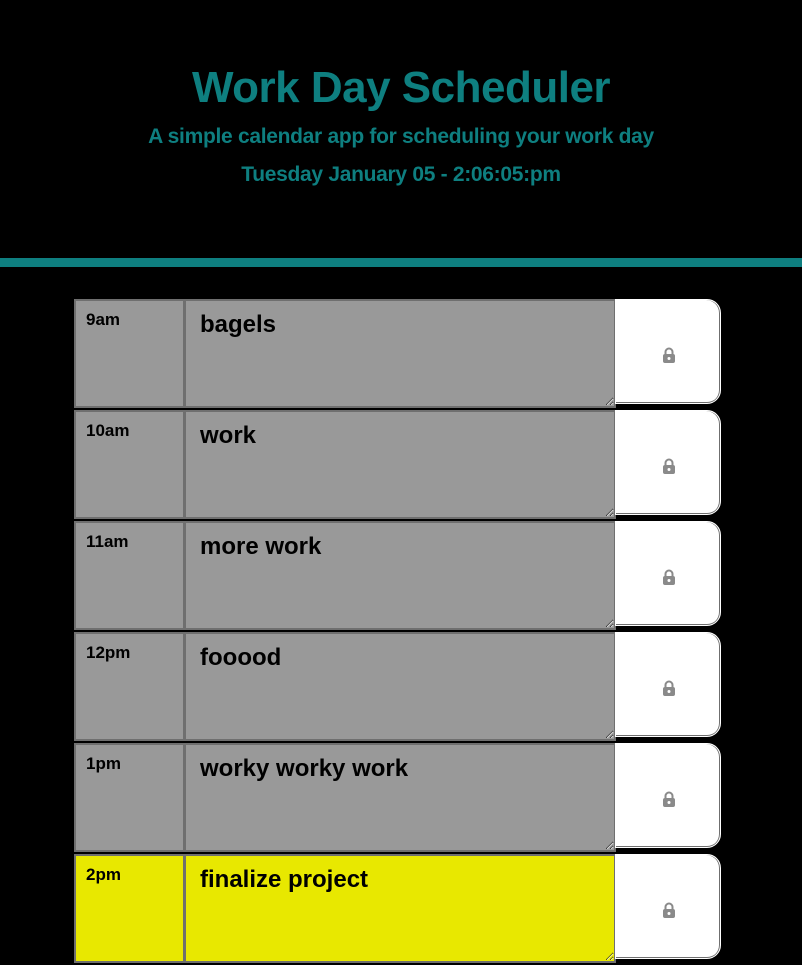 This screenshot has width=802, height=965. I want to click on time-block: 9am bagels, so click(398, 353).